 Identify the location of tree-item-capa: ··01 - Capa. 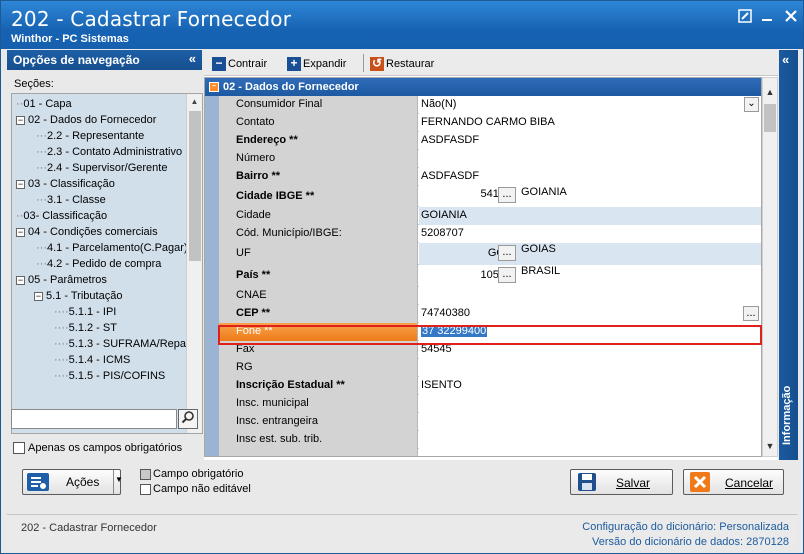
(44, 104).